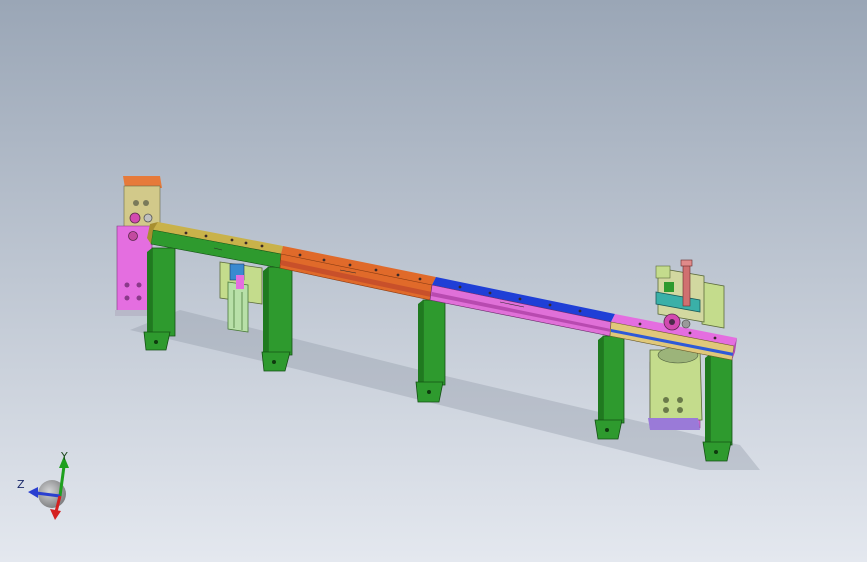 The image size is (867, 562). What do you see at coordinates (713, 305) in the screenshot?
I see `right-head-block` at bounding box center [713, 305].